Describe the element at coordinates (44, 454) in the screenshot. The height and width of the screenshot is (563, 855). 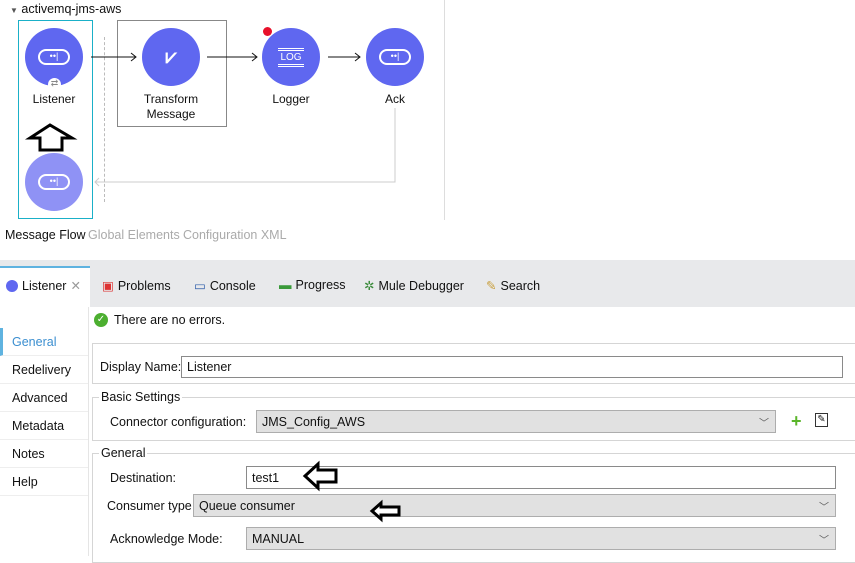
I see `nav-notes: Notes` at that location.